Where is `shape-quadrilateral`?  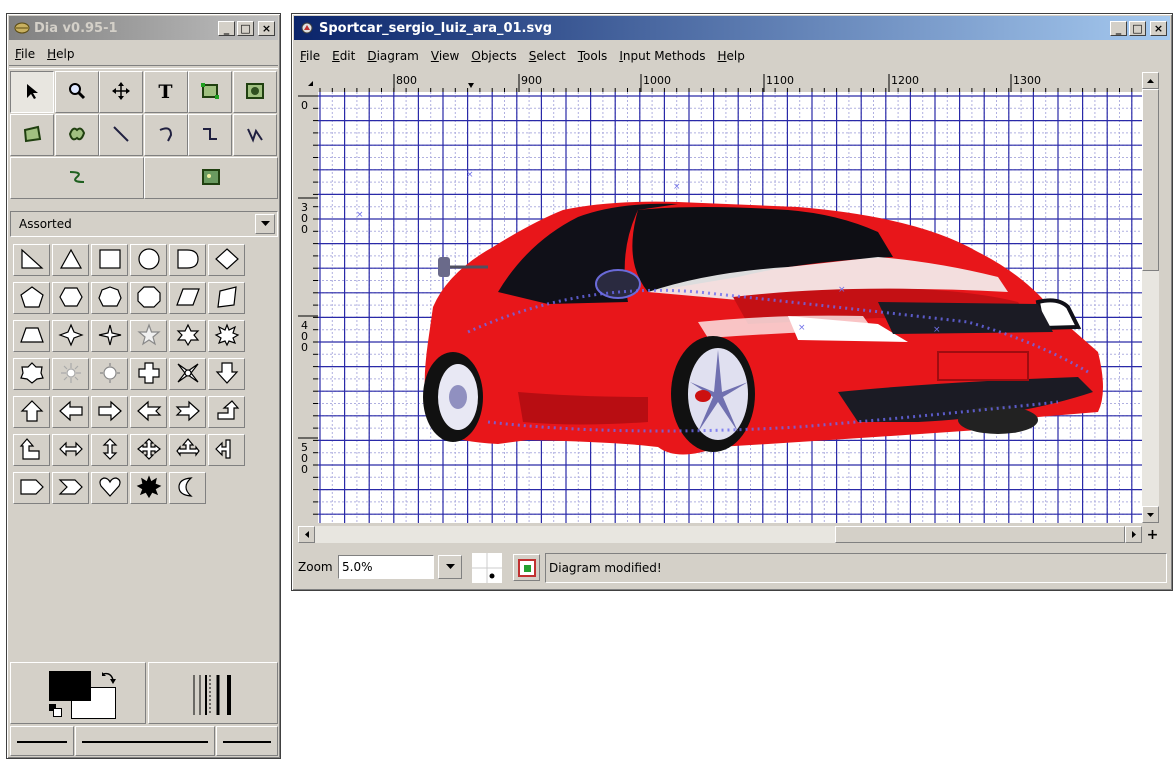 shape-quadrilateral is located at coordinates (226, 298).